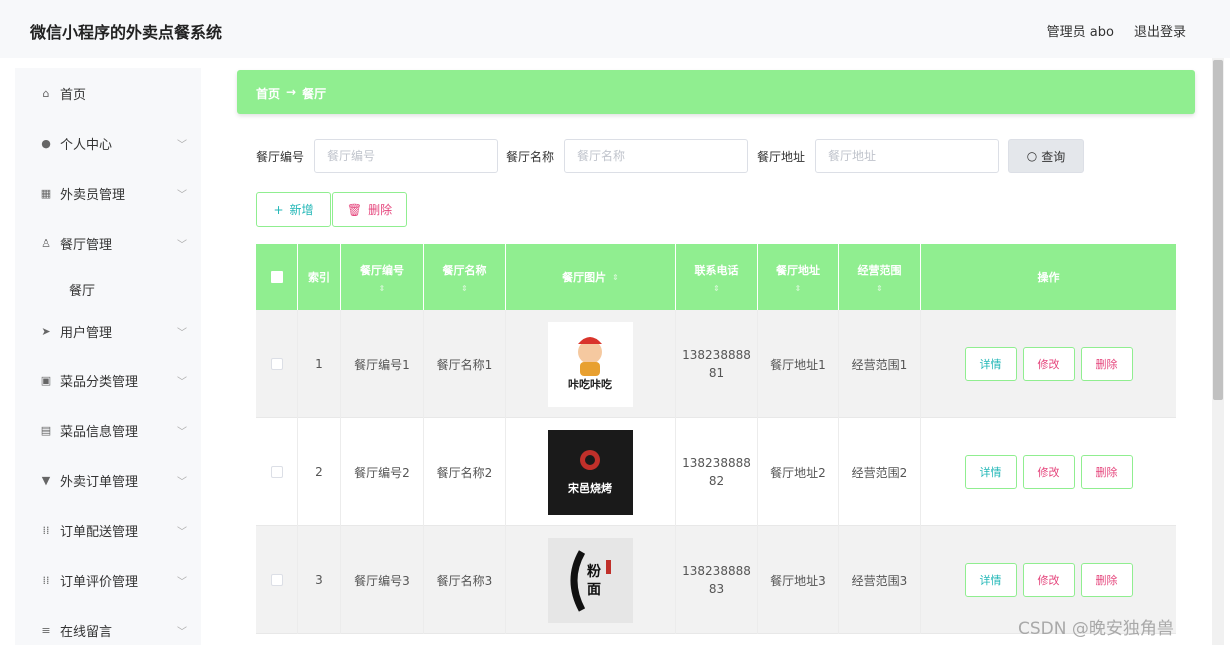  What do you see at coordinates (319, 580) in the screenshot?
I see `cell-index: 3` at bounding box center [319, 580].